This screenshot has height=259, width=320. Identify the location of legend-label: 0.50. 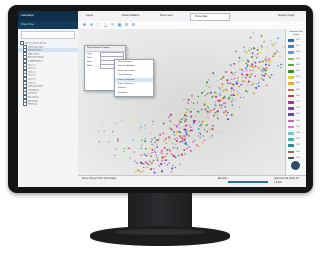
(298, 64).